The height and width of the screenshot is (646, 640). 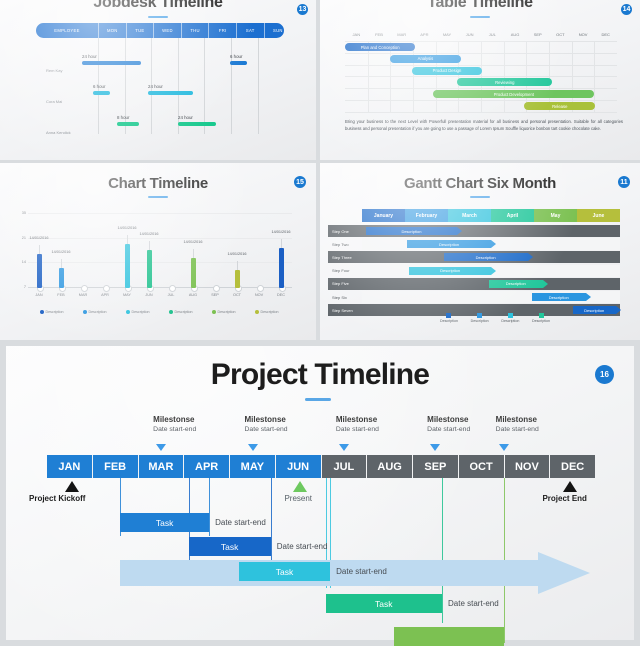 What do you see at coordinates (380, 47) in the screenshot?
I see `panel2-task-bar: Plan and Conception` at bounding box center [380, 47].